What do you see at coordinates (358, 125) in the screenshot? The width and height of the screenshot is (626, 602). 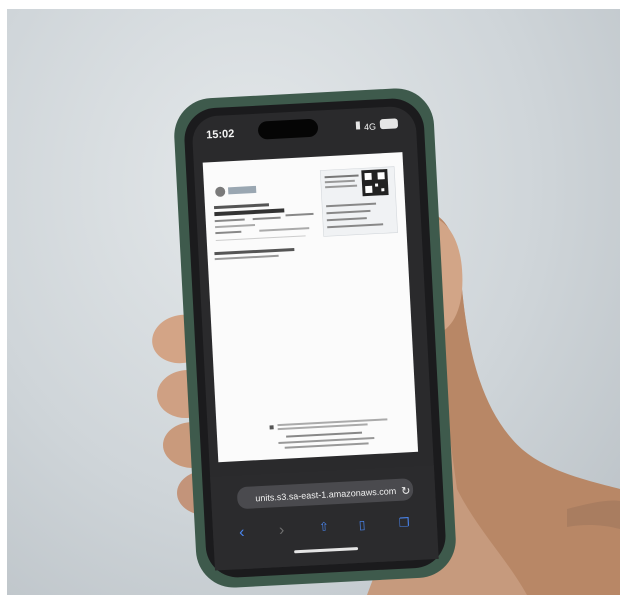 I see `signal-icon` at bounding box center [358, 125].